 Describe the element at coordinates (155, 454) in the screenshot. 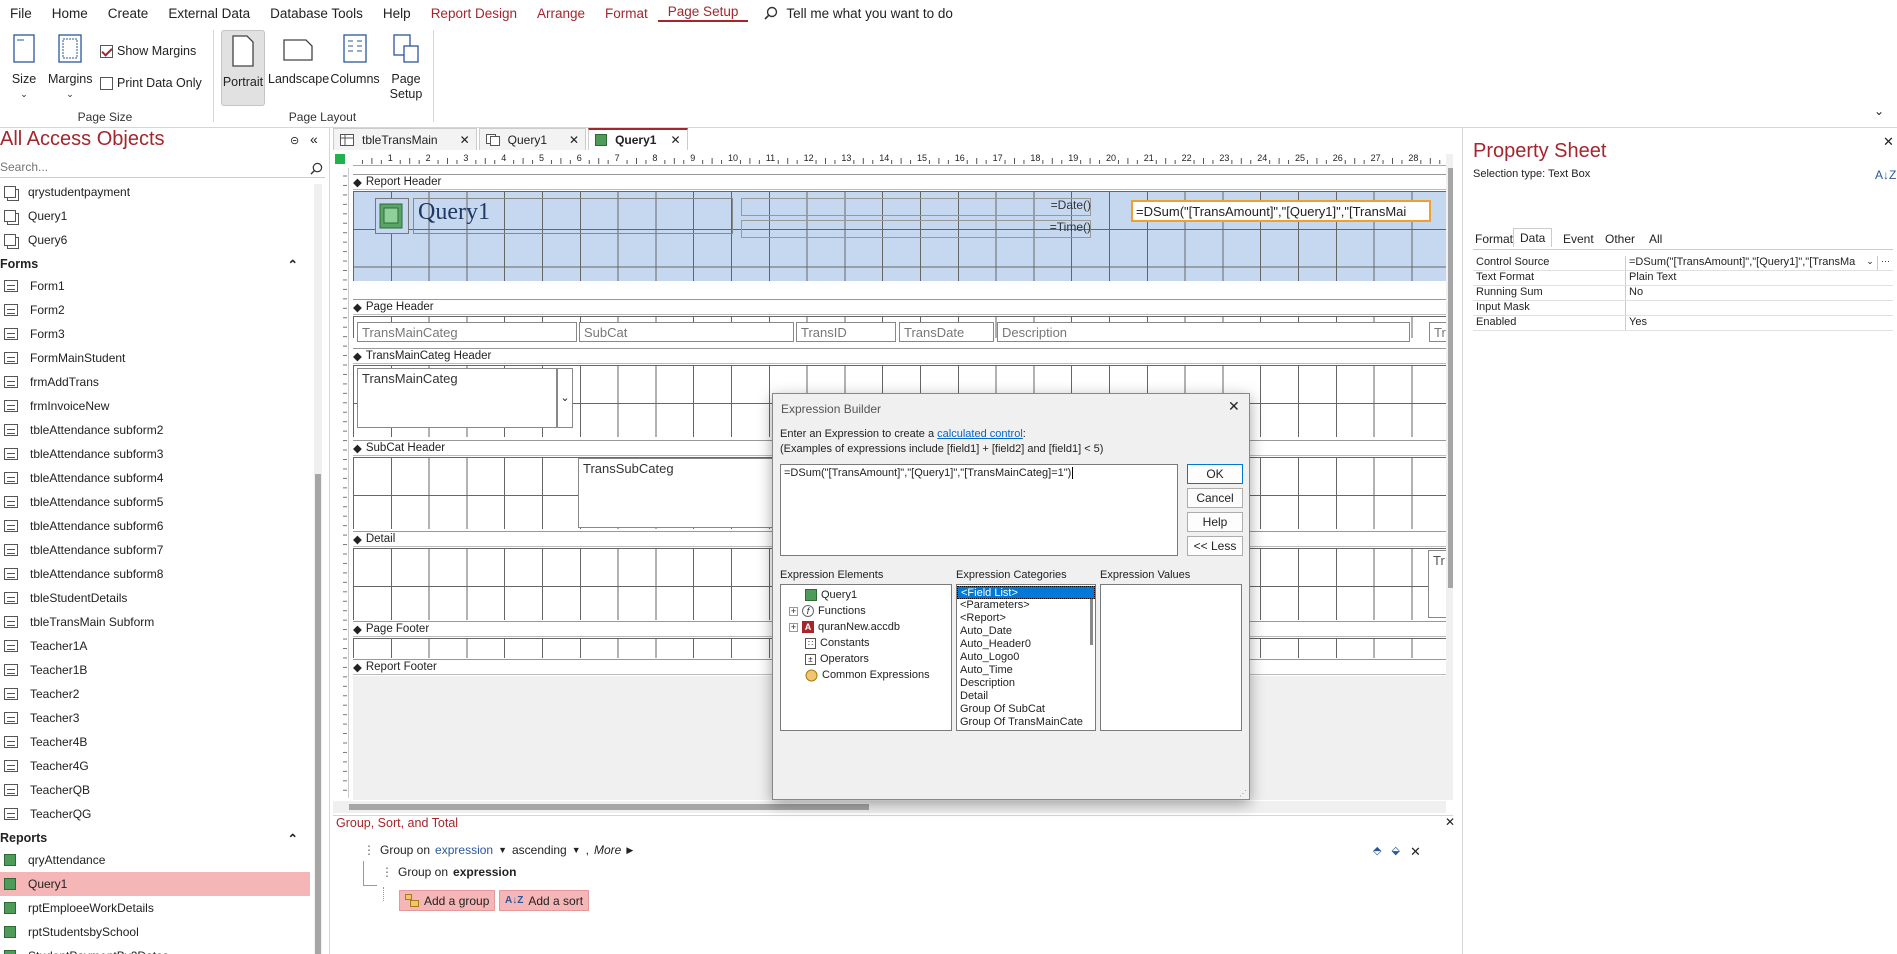

I see `nav-item-form: tbleAttendance subform3` at that location.